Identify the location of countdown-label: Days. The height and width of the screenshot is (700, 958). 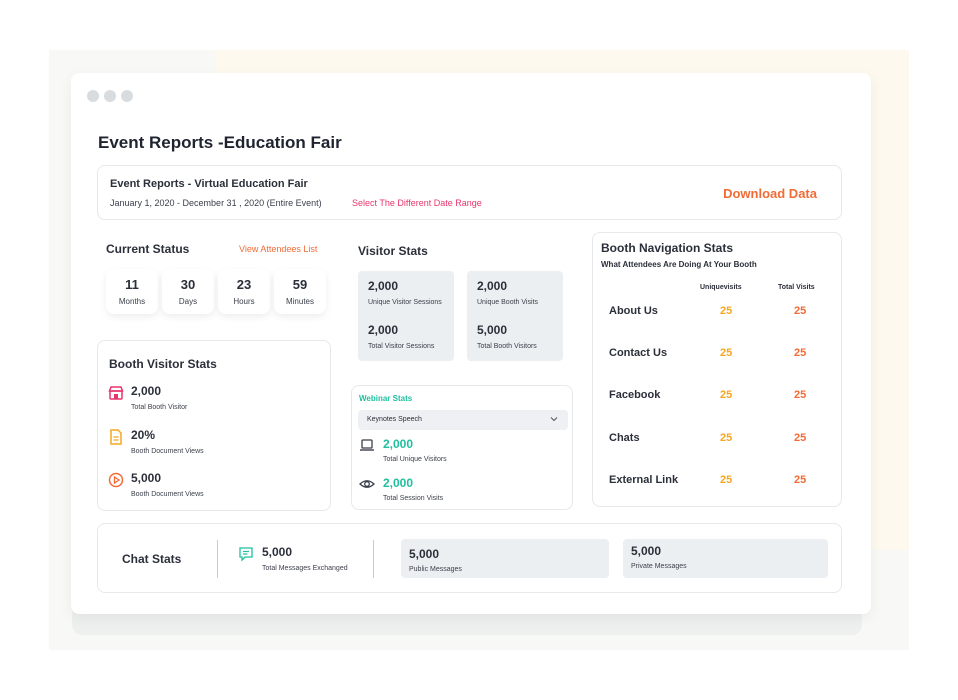
(188, 301).